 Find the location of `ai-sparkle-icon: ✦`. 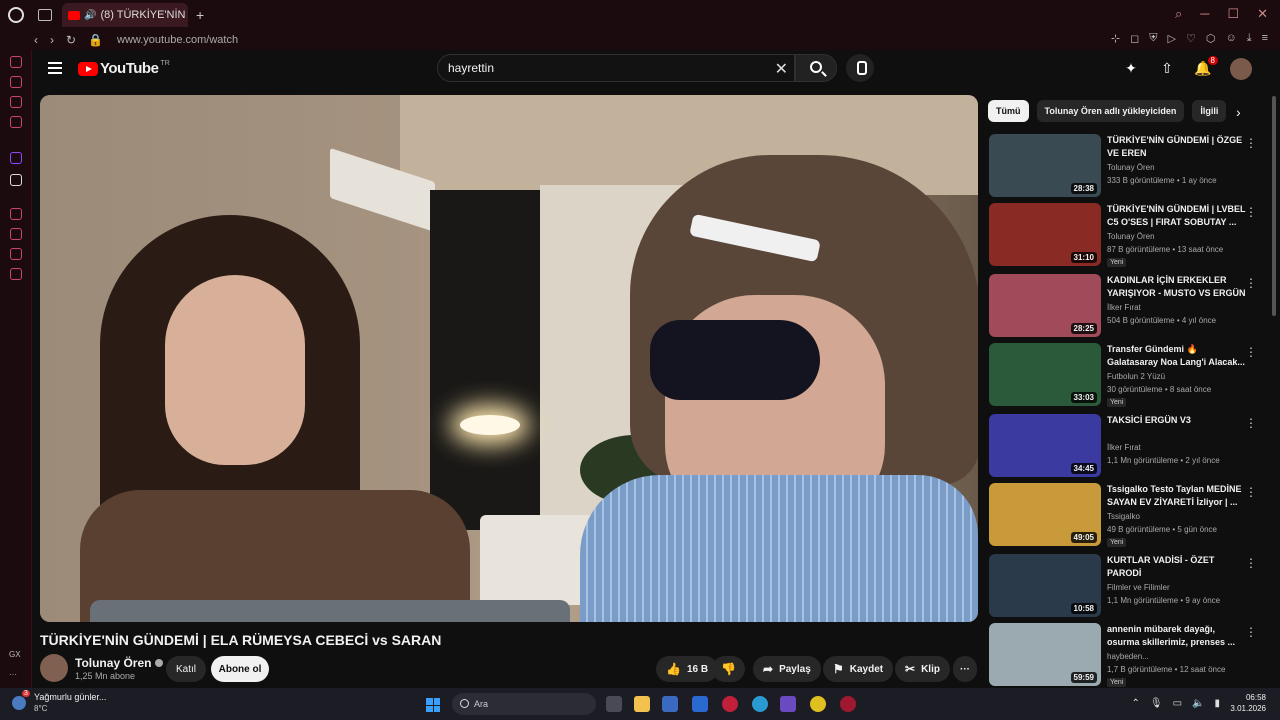

ai-sparkle-icon: ✦ is located at coordinates (1131, 69).